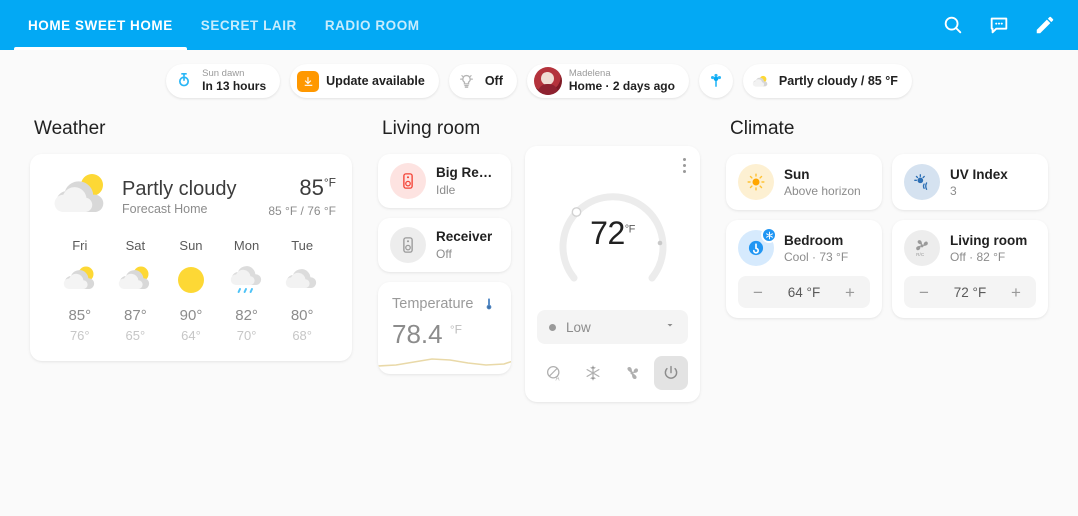 Image resolution: width=1078 pixels, height=516 pixels. I want to click on sensor-history-graph, so click(444, 362).